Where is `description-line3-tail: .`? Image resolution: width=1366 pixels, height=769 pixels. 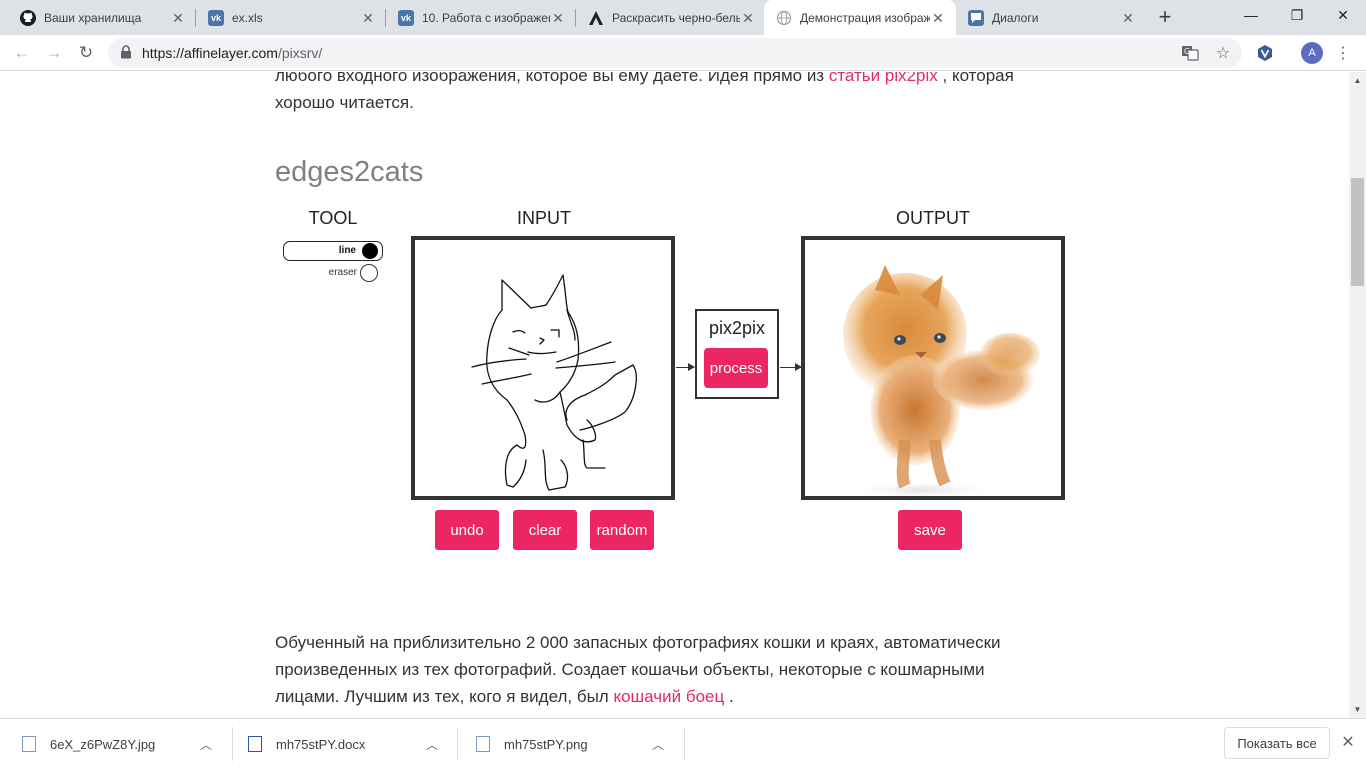 description-line3-tail: . is located at coordinates (729, 696).